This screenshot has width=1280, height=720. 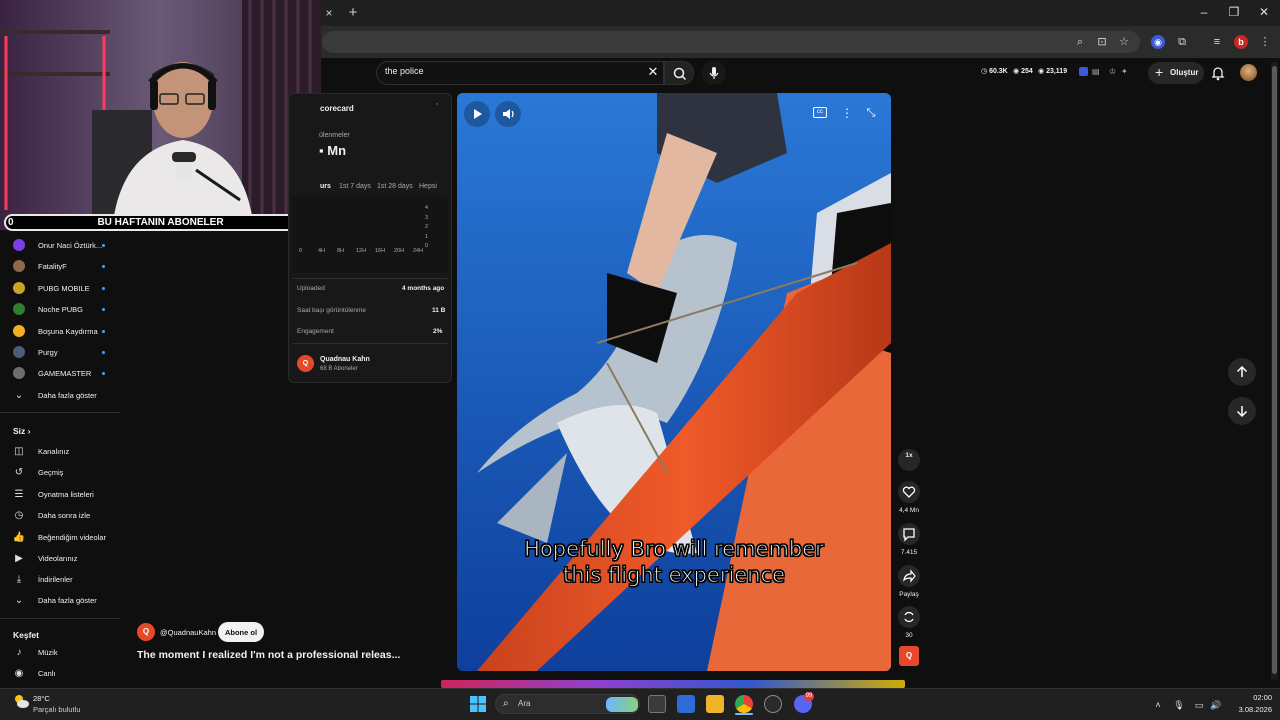 I want to click on comment-icon, so click(x=909, y=535).